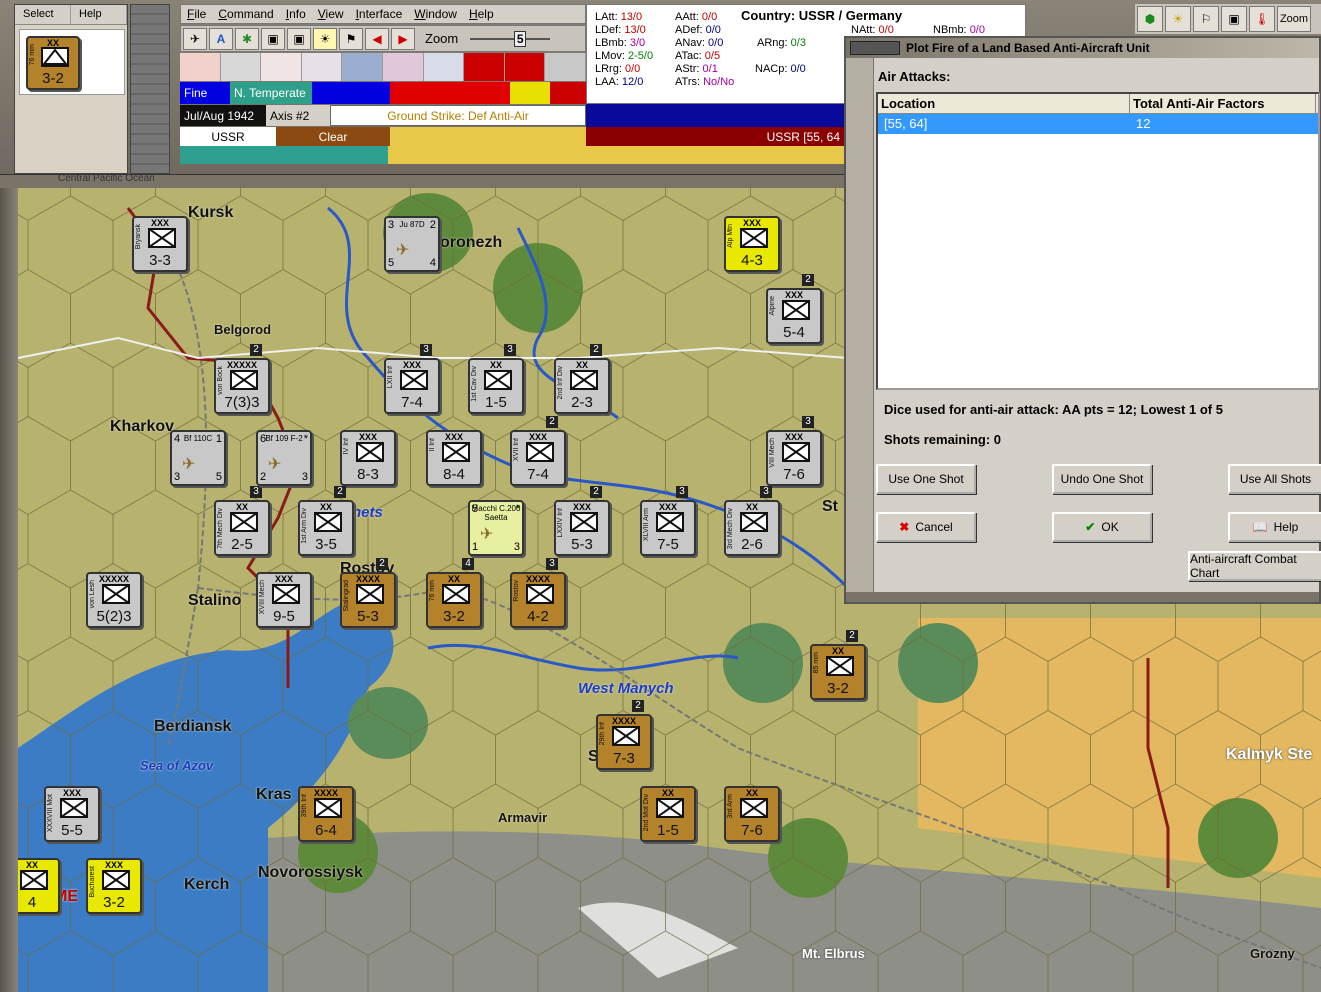 The image size is (1321, 992). Describe the element at coordinates (838, 665) in the screenshot. I see `unit-counter: XX 85 mm 3-2 2` at that location.